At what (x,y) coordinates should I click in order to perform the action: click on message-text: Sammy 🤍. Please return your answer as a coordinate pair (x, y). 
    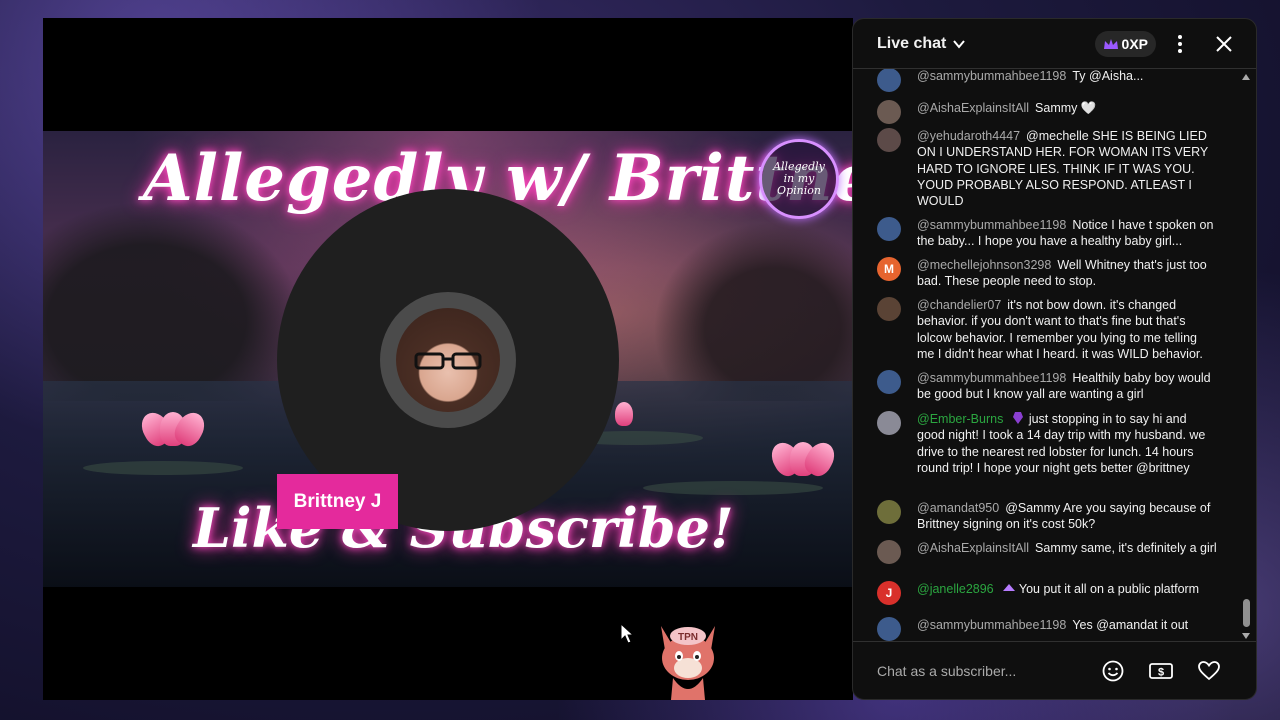
    Looking at the image, I should click on (1066, 108).